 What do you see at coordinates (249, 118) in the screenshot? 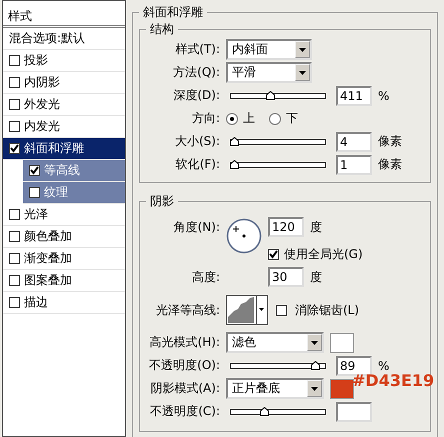
I see `radio-label: 上` at bounding box center [249, 118].